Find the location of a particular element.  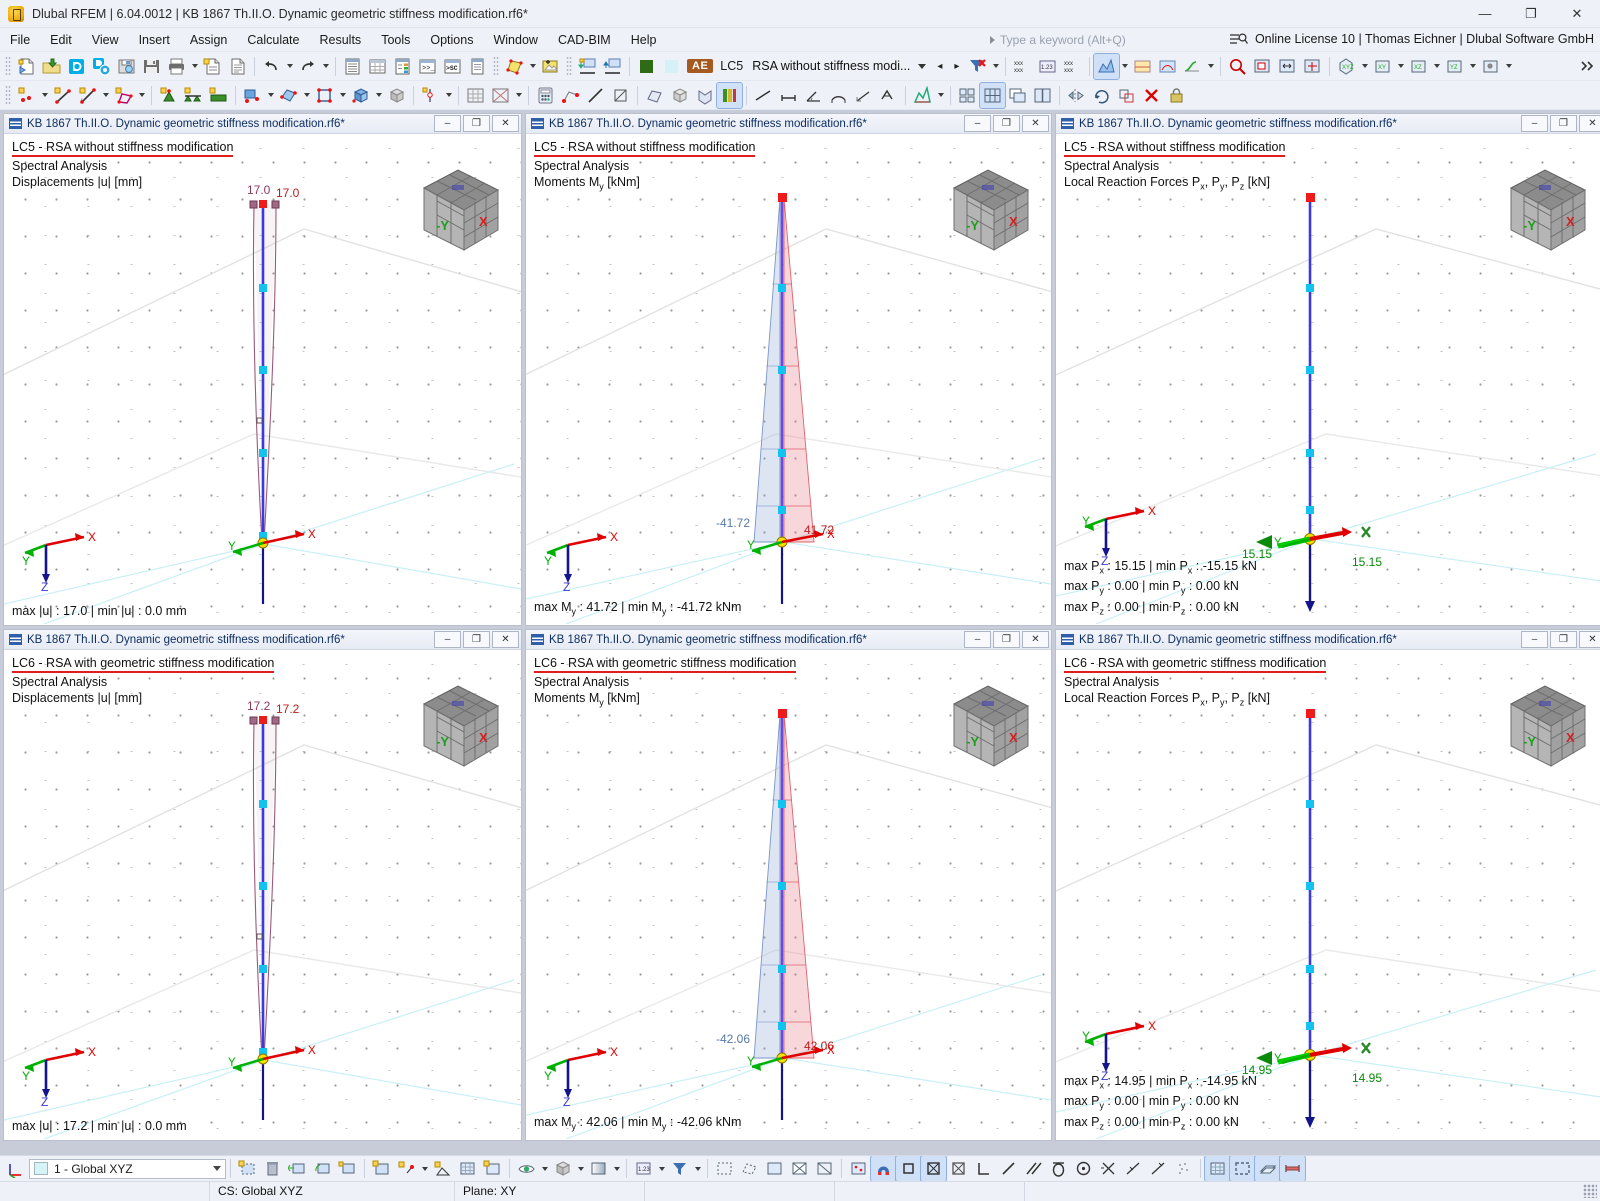

object-snap-toggle-icon is located at coordinates (958, 1168).